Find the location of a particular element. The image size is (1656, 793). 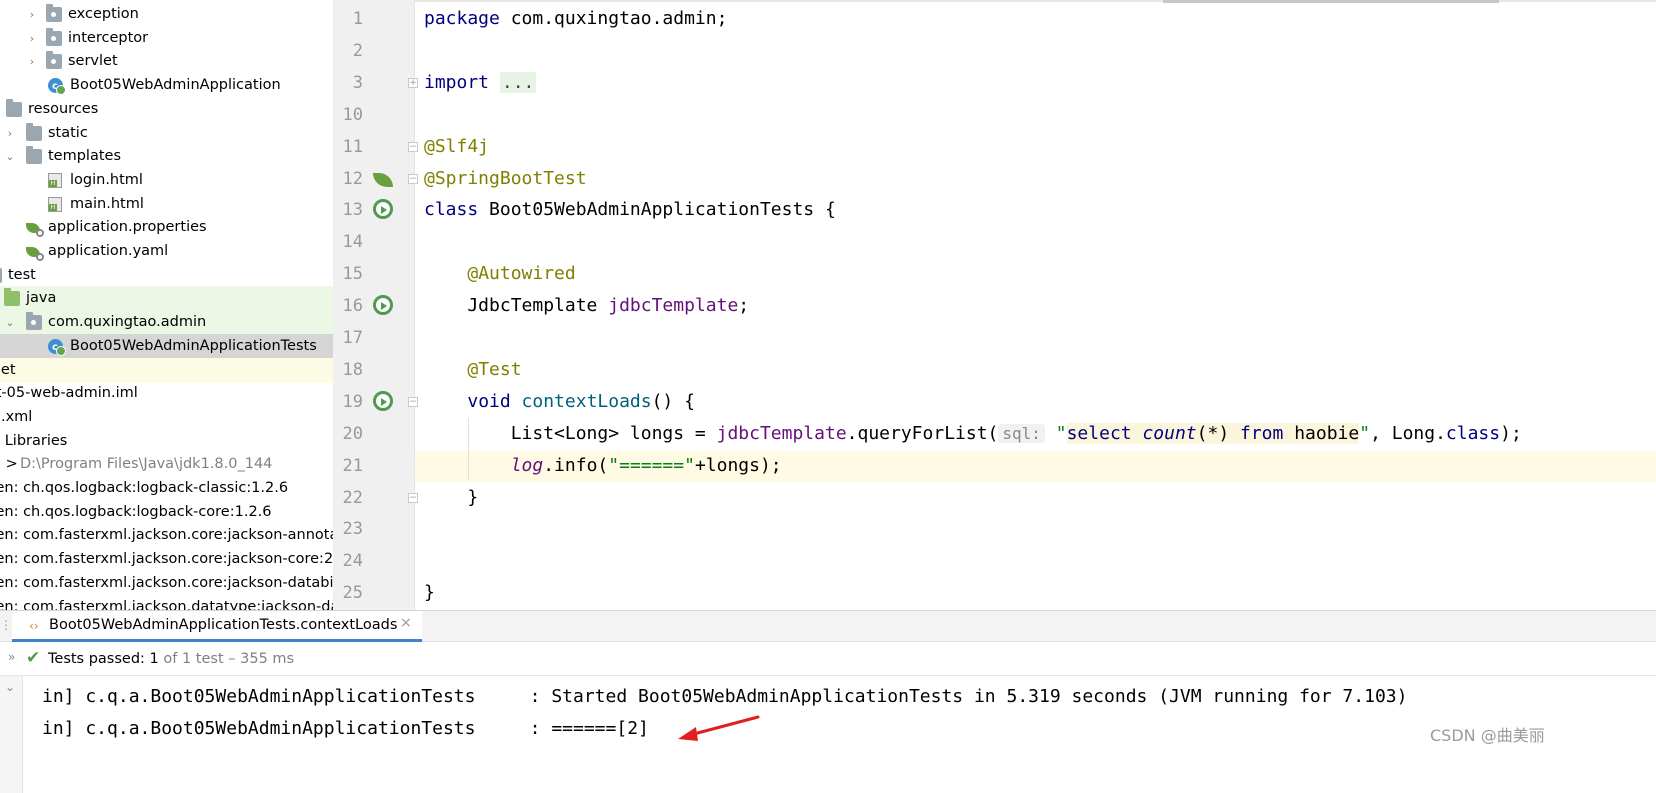

tree-item: application.properties is located at coordinates (166, 227).